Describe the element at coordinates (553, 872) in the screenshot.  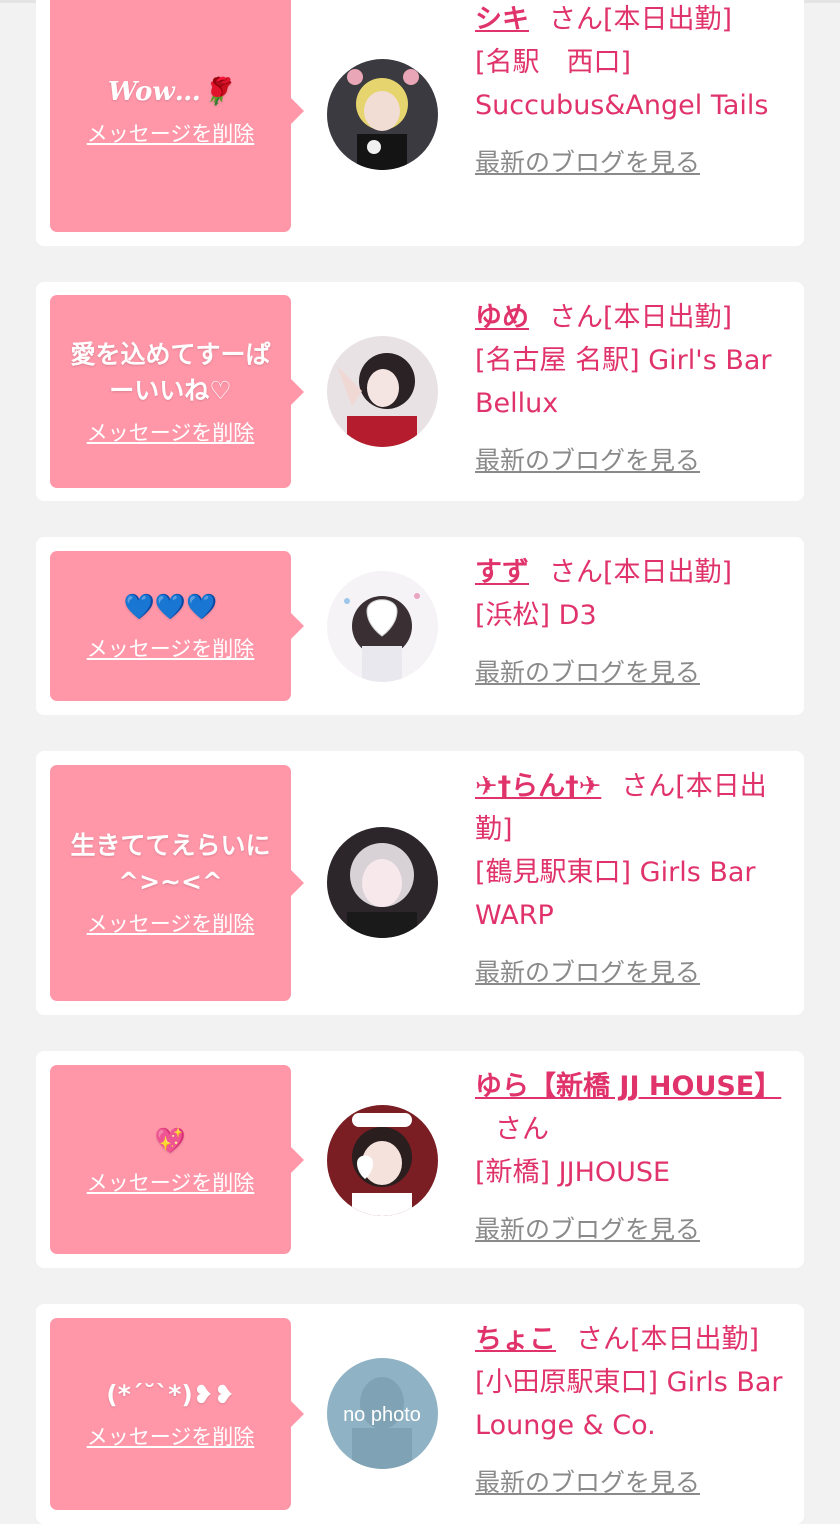
I see `location: [鶴見駅東口]` at that location.